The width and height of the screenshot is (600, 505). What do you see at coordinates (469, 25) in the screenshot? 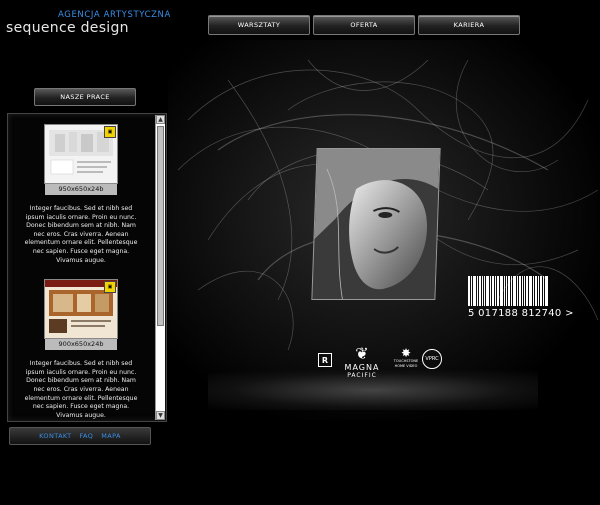
I see `nav-kariera-button: KARIERA` at bounding box center [469, 25].